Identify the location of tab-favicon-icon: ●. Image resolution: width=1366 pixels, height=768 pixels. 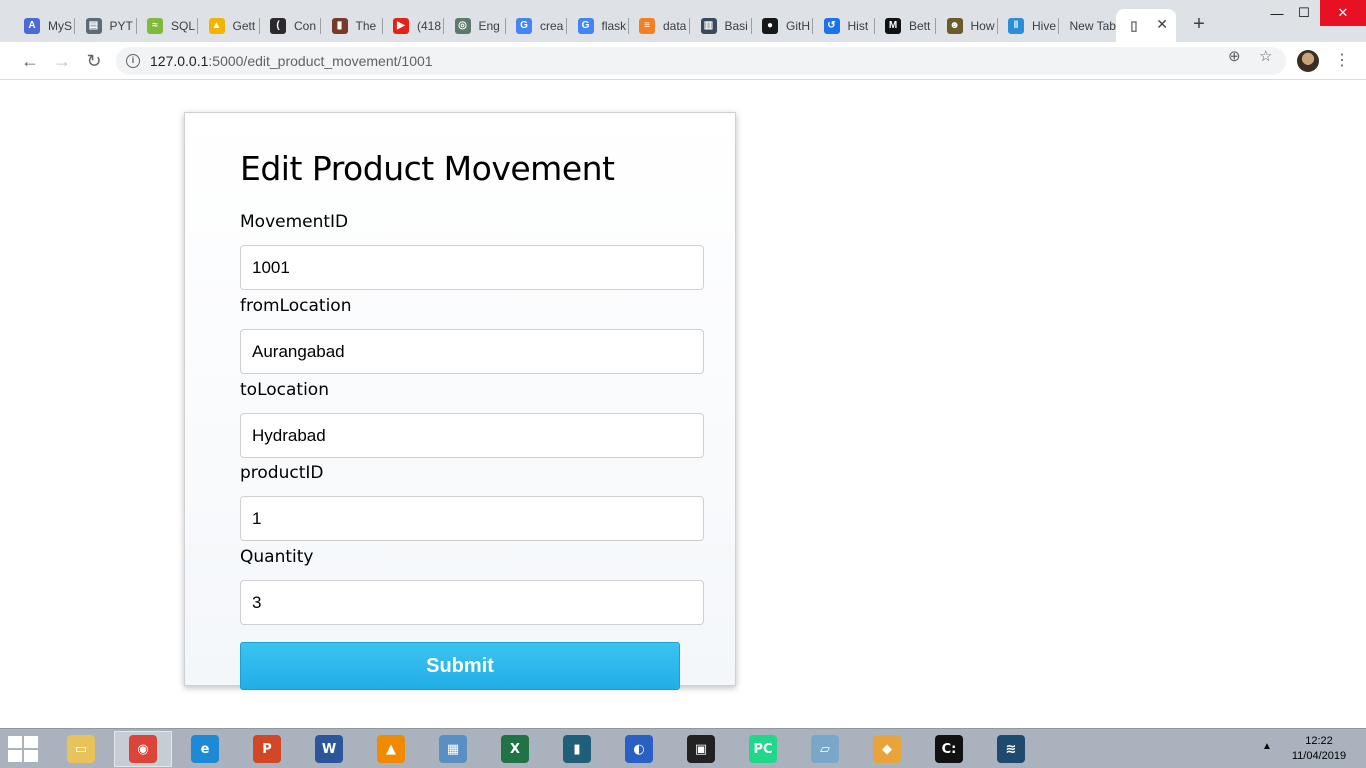
(770, 25).